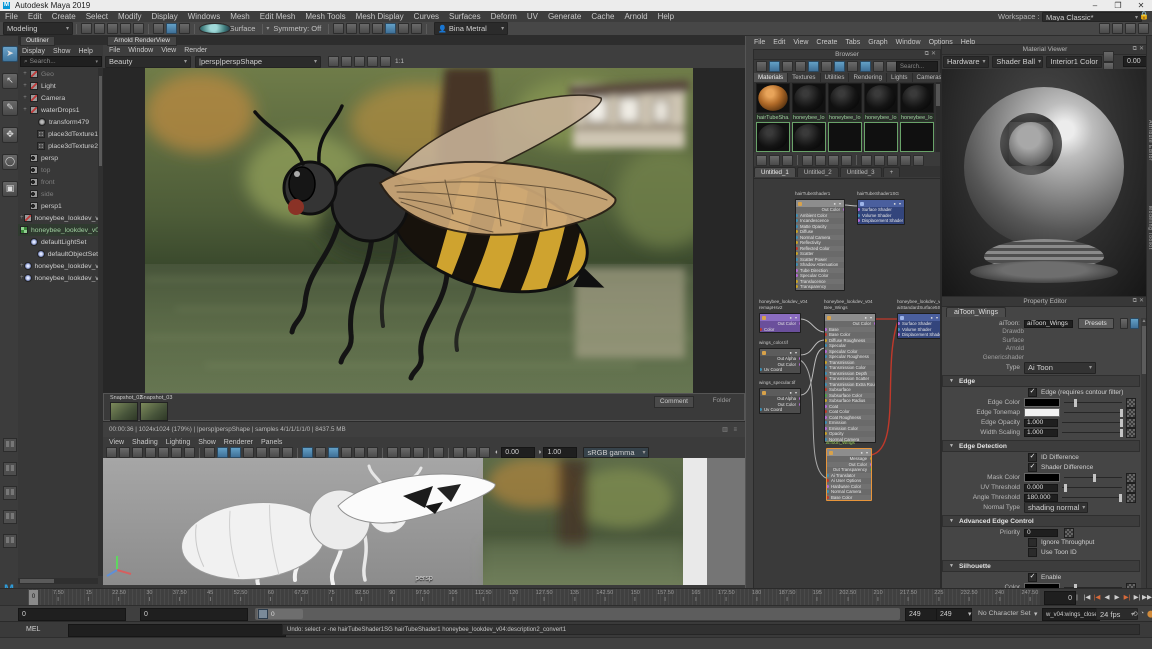 This screenshot has height=649, width=1152. Describe the element at coordinates (125, 28) in the screenshot. I see `undo-icon` at that location.